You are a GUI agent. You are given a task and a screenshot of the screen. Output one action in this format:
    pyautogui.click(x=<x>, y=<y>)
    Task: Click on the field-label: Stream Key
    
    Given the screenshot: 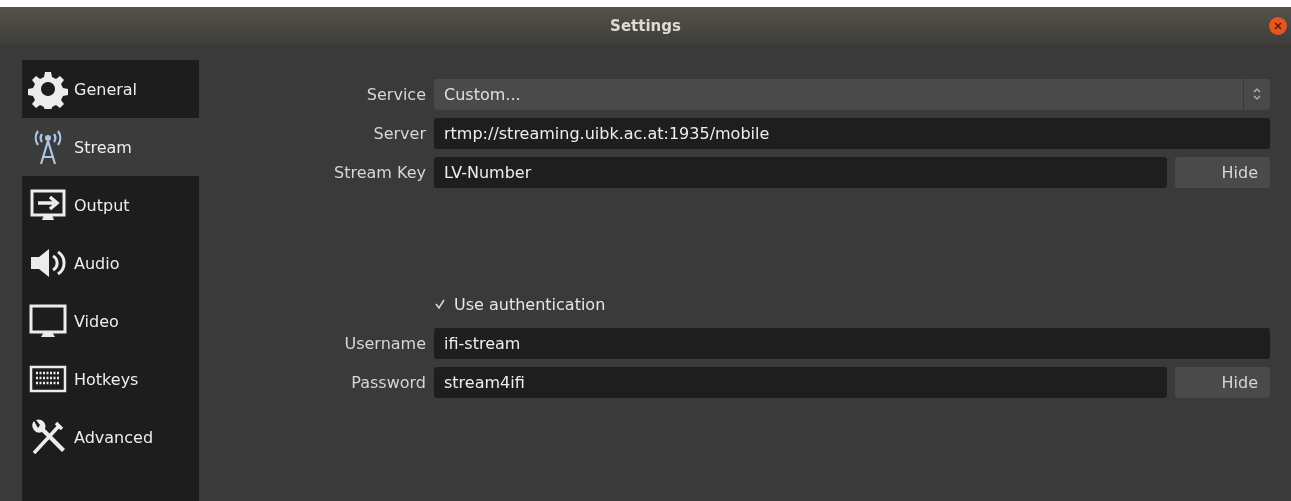 What is the action you would take?
    pyautogui.click(x=379, y=172)
    